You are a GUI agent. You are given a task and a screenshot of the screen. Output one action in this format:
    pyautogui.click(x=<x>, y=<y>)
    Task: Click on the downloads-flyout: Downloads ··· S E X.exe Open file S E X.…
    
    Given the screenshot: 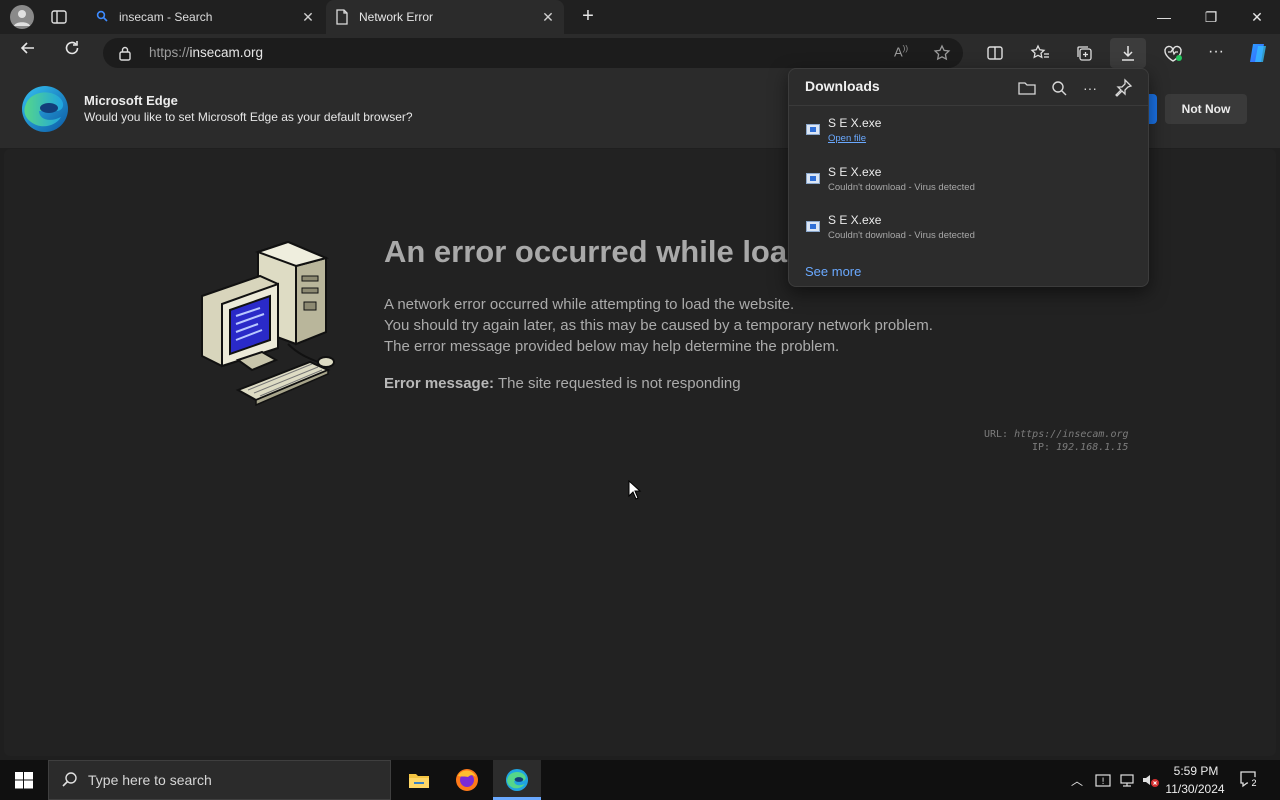 What is the action you would take?
    pyautogui.click(x=968, y=177)
    